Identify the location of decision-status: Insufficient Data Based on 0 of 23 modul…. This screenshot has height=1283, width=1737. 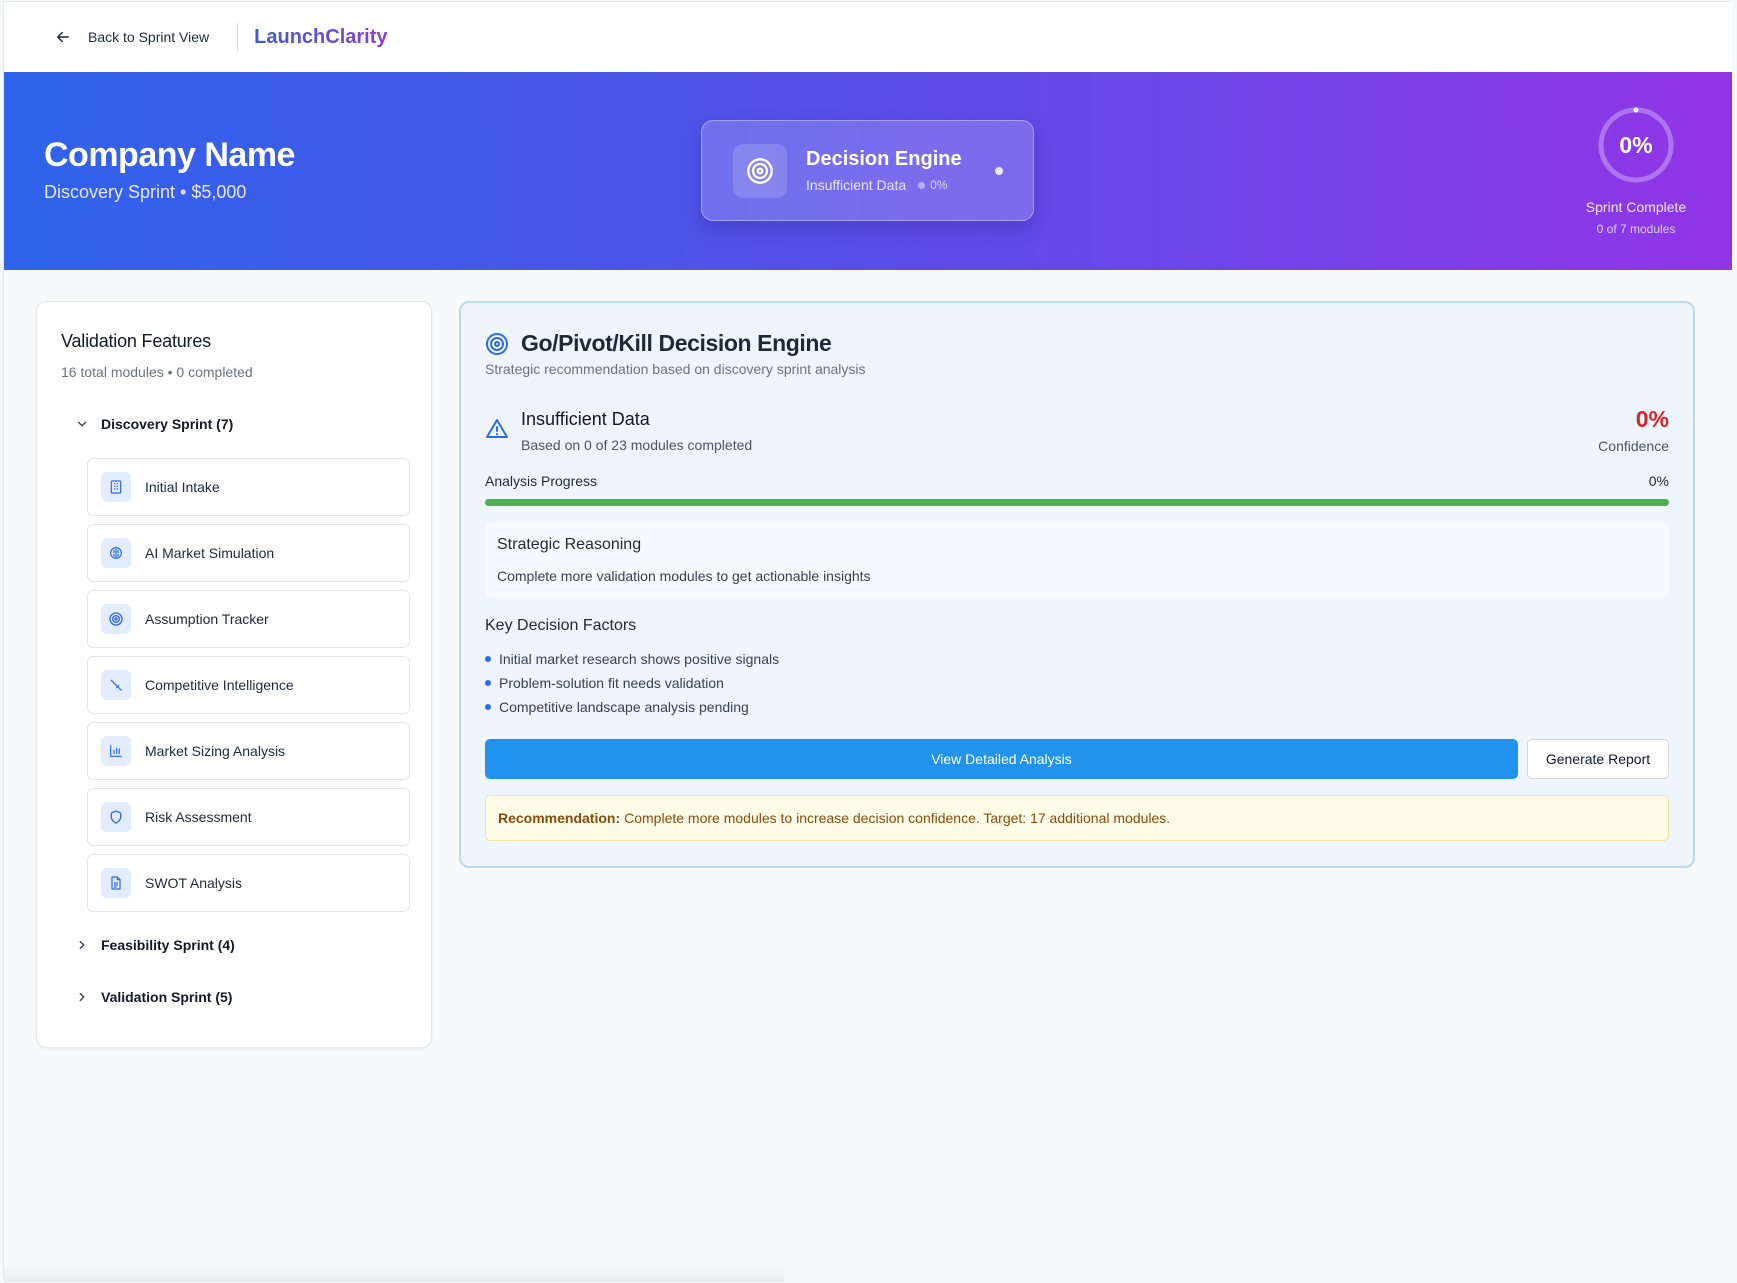
(618, 431).